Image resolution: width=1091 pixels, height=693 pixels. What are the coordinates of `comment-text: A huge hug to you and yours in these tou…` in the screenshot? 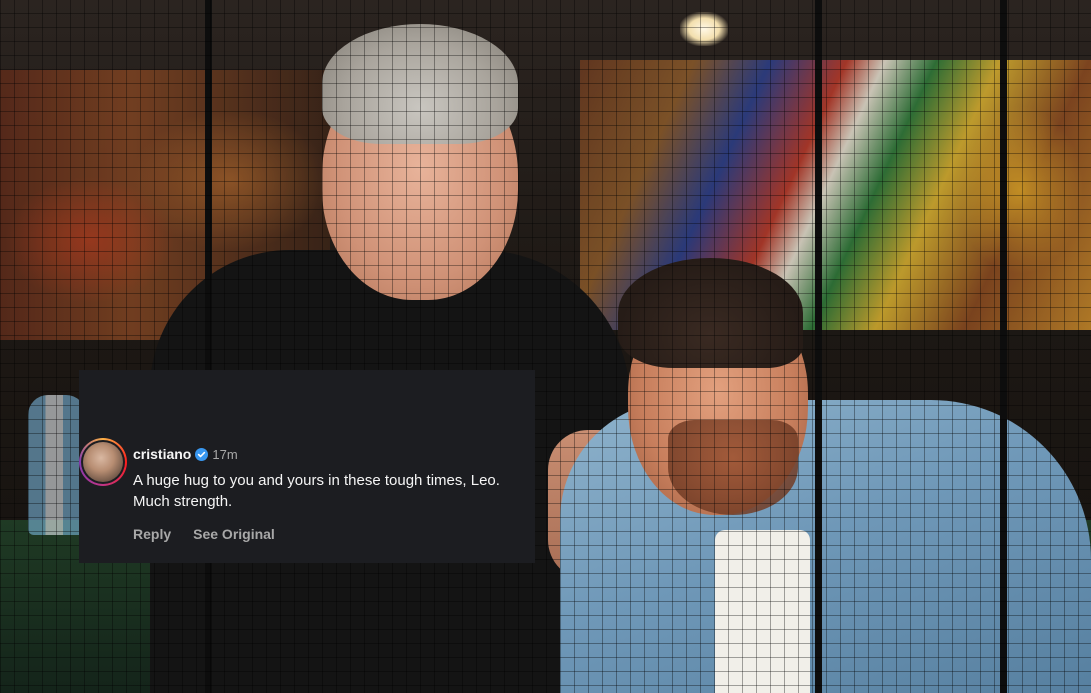 It's located at (316, 491).